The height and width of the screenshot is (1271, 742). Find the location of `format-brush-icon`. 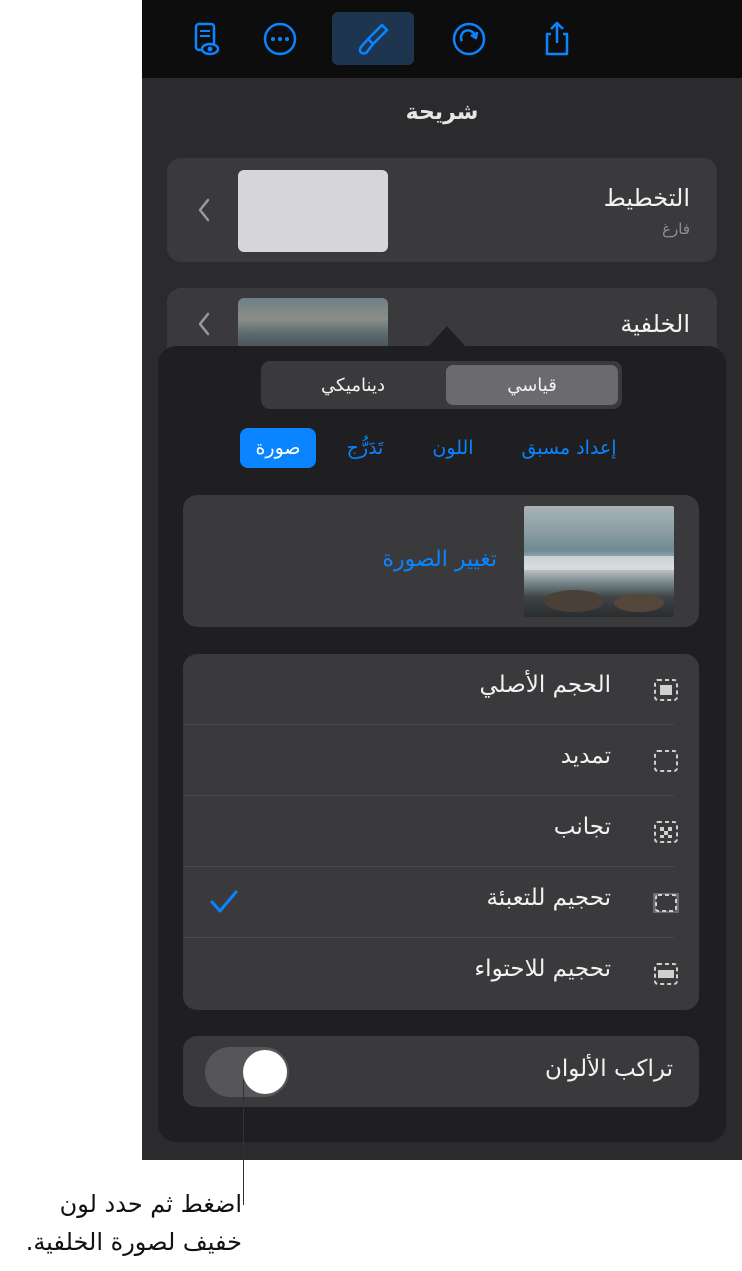

format-brush-icon is located at coordinates (373, 39).